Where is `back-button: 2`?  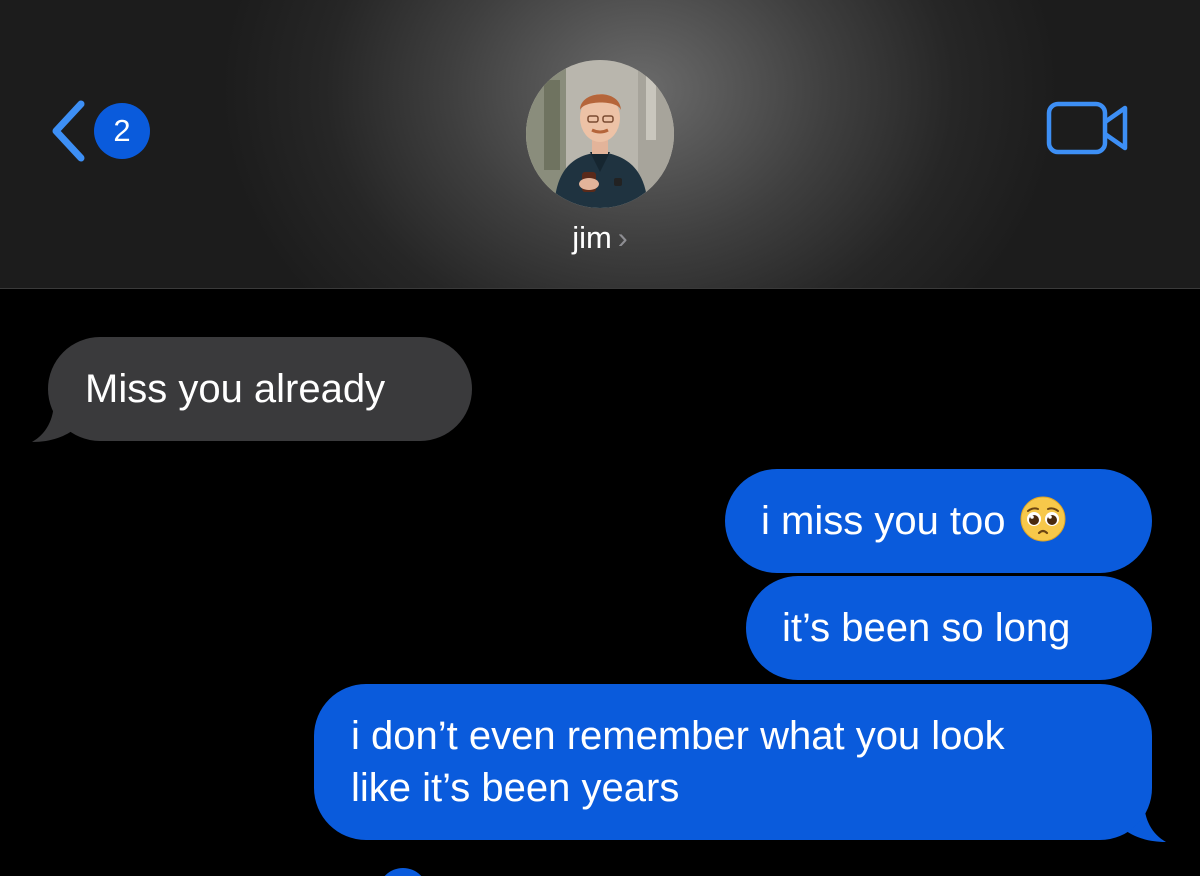
back-button: 2 is located at coordinates (99, 131).